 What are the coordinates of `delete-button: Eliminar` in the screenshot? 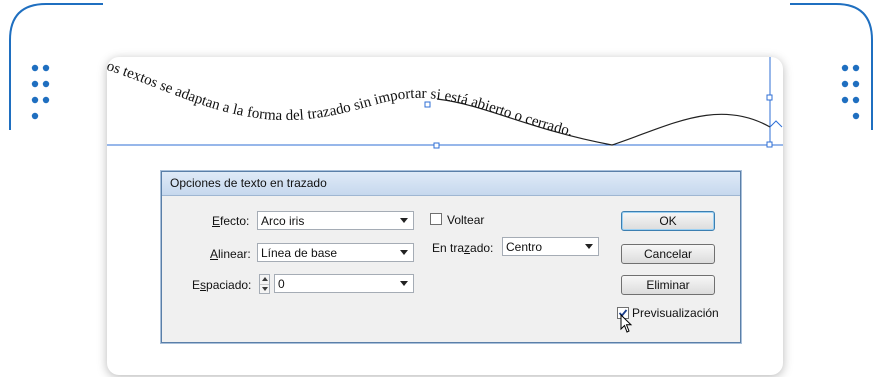 It's located at (668, 285).